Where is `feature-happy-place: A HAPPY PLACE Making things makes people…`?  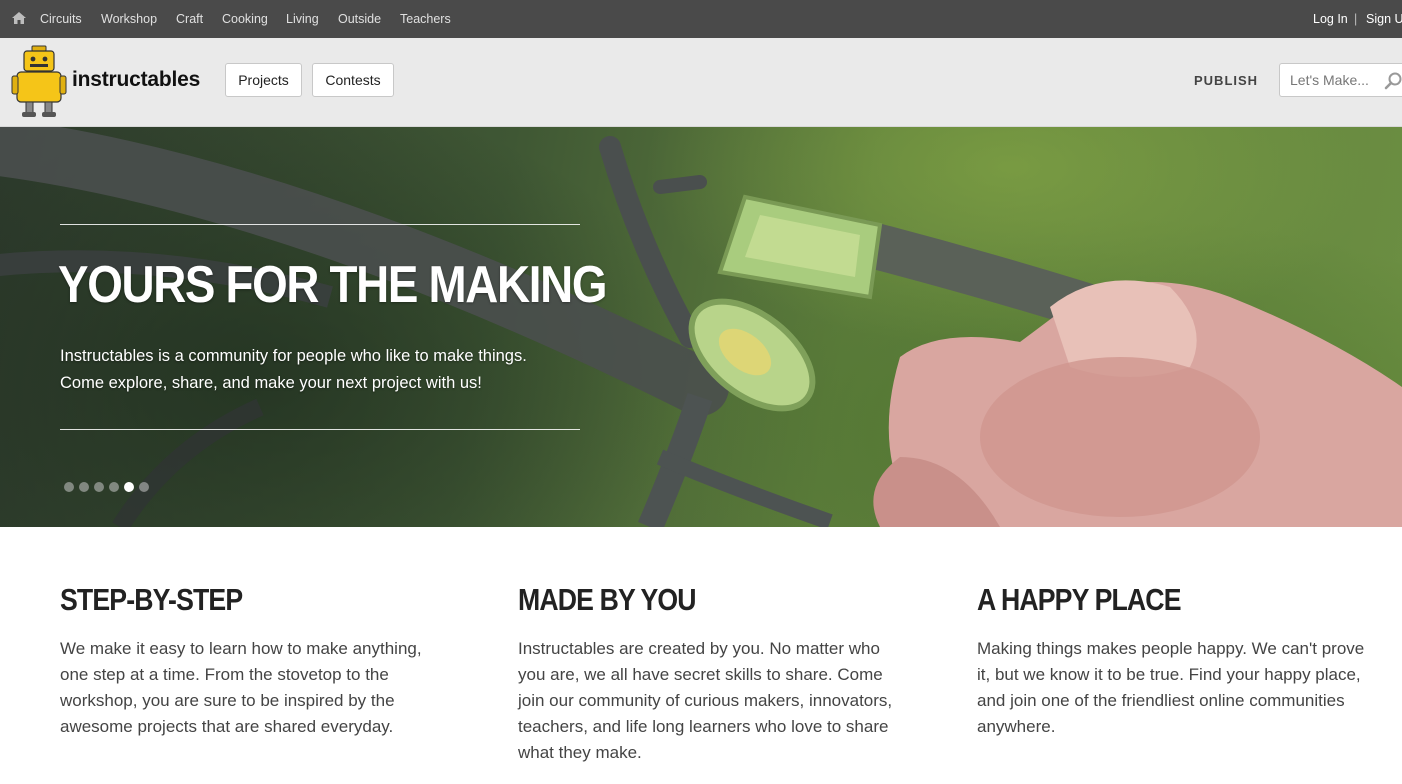 feature-happy-place: A HAPPY PLACE Making things makes people… is located at coordinates (1174, 660).